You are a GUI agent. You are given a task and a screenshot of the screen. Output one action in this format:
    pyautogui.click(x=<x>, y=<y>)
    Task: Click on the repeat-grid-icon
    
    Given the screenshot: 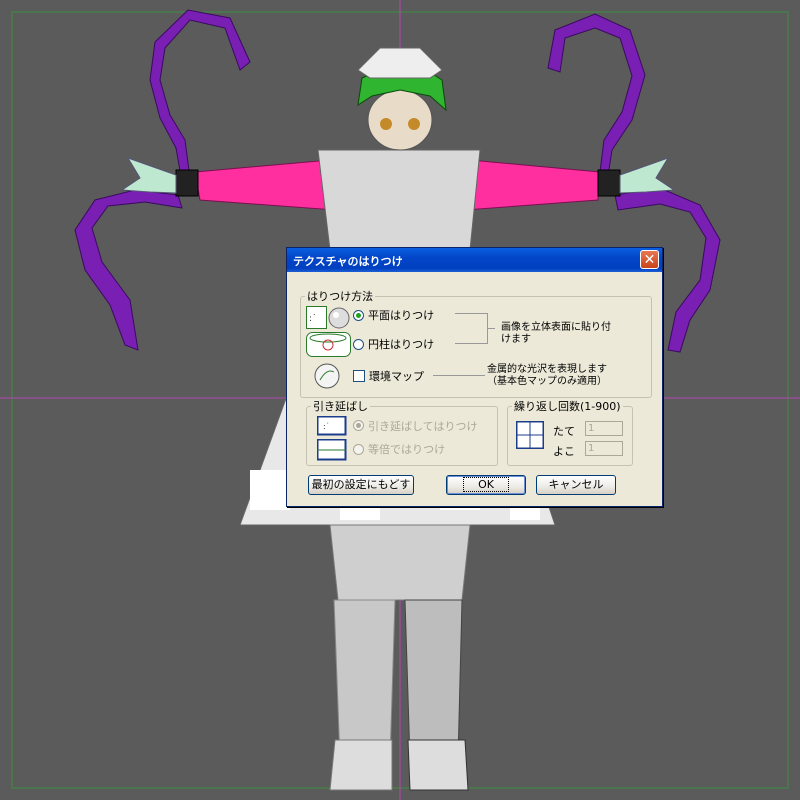 What is the action you would take?
    pyautogui.click(x=530, y=435)
    